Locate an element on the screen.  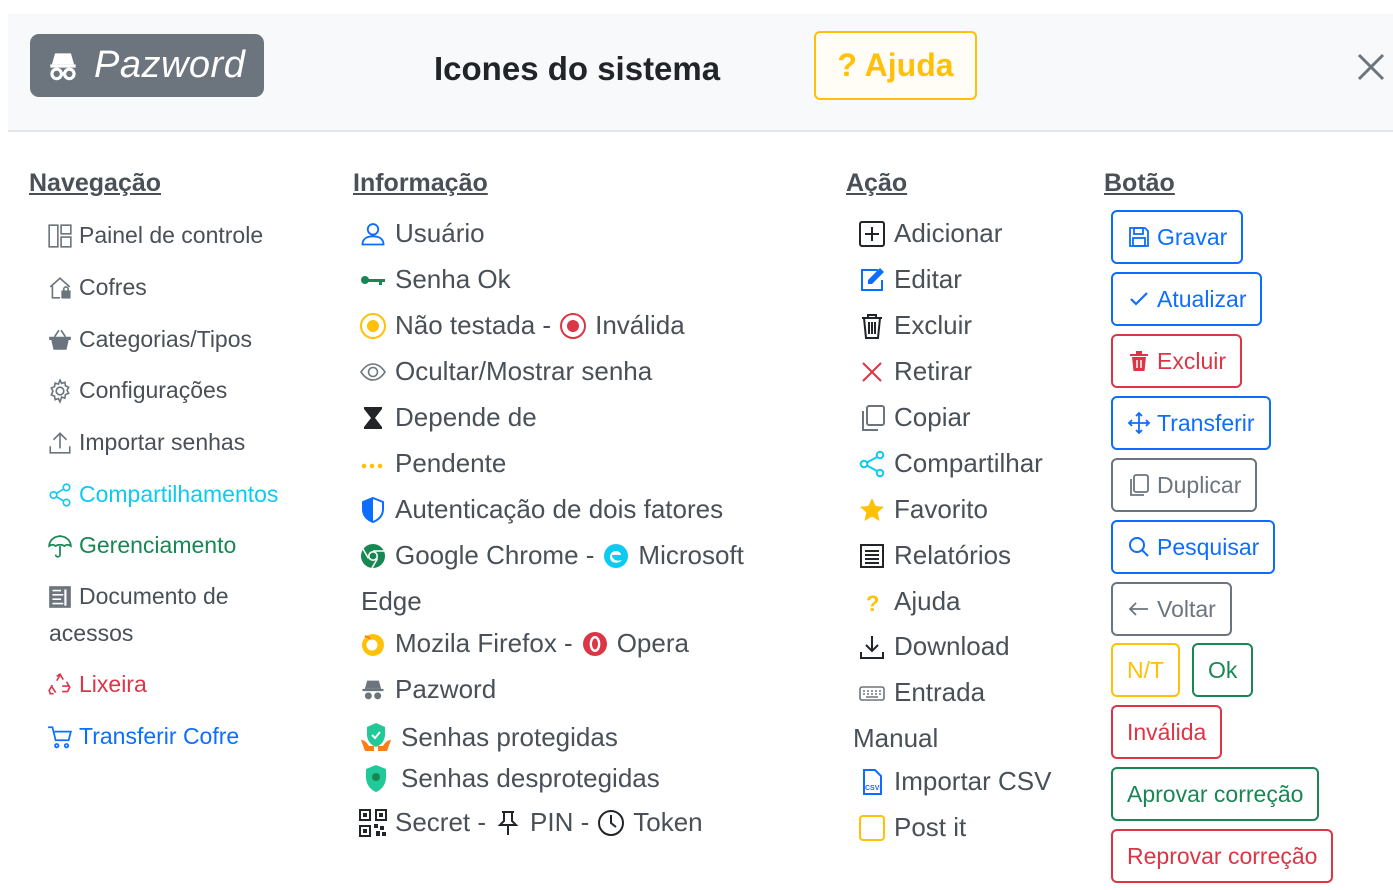
button-label: Transferir is located at coordinates (1206, 422).